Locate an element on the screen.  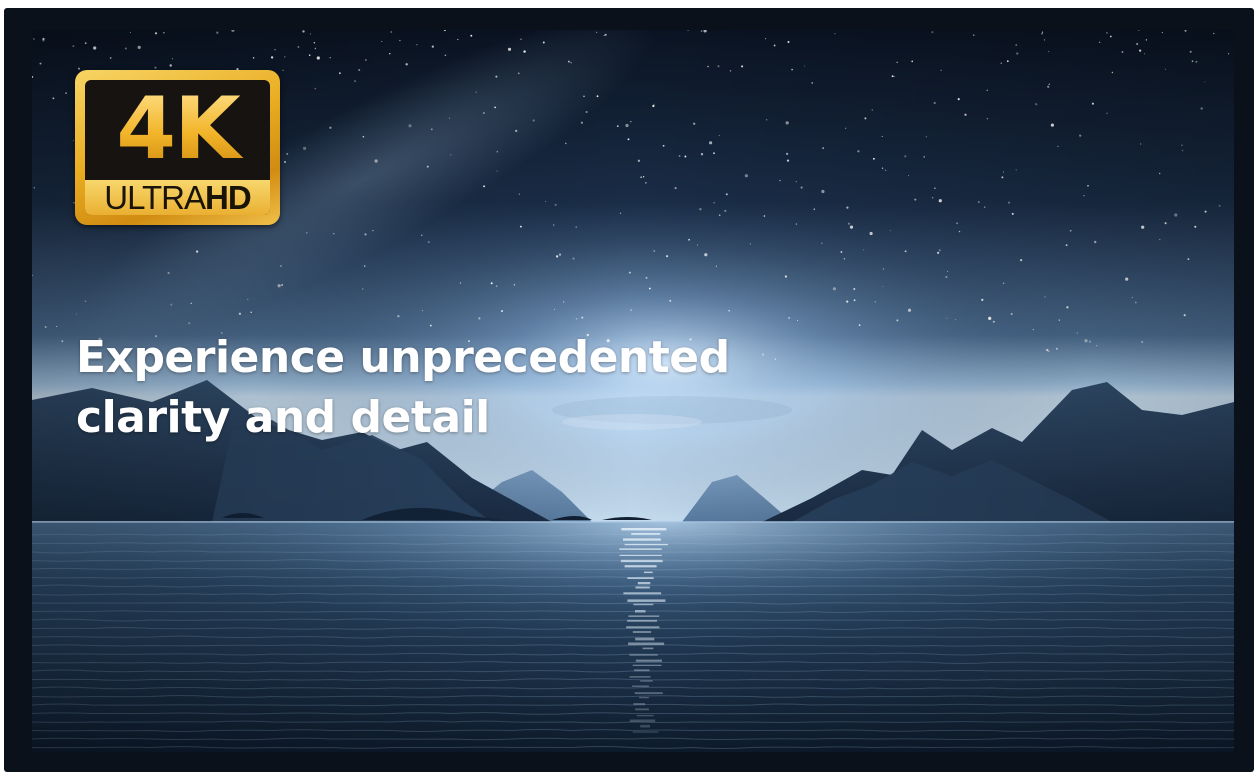
badge-ultra-text: ULTRA is located at coordinates (155, 197).